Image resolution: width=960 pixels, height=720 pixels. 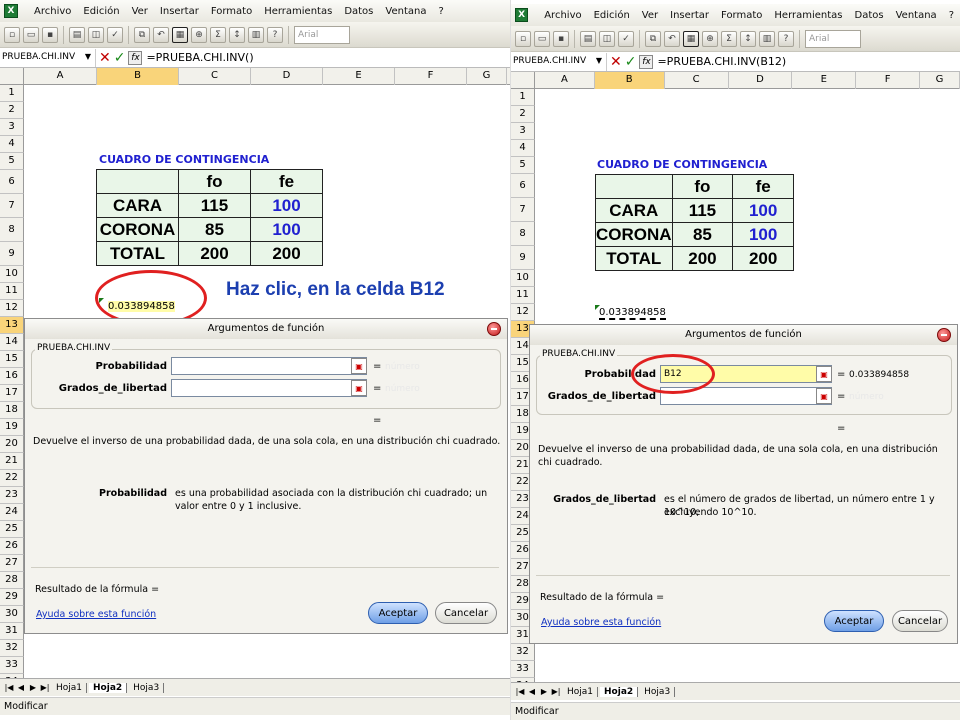 I want to click on open-folder-icon: ▭, so click(x=31, y=34).